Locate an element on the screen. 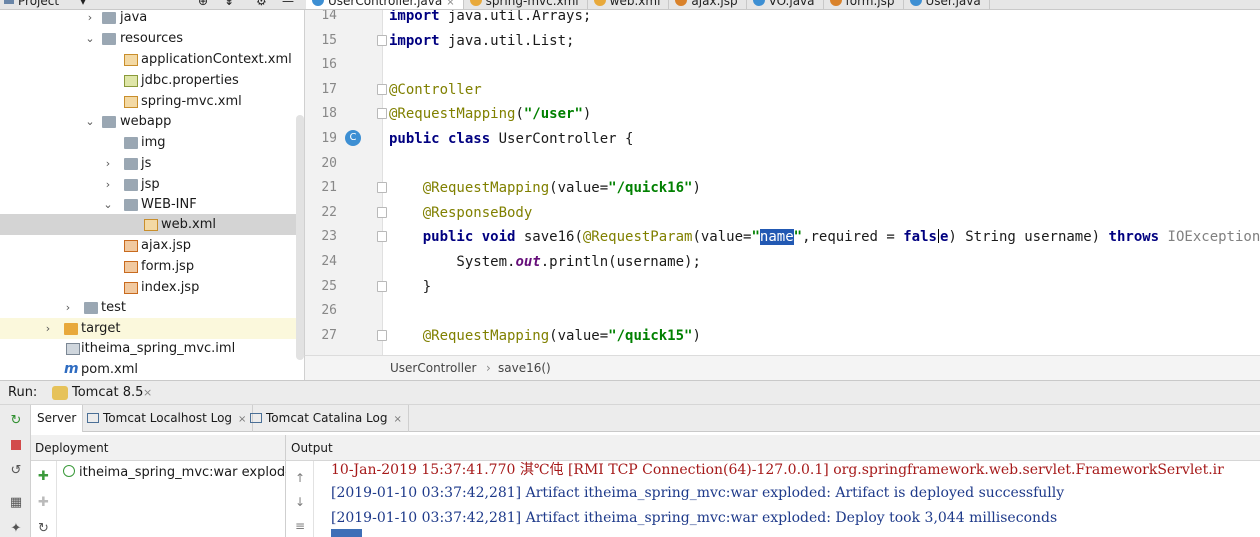 Image resolution: width=1260 pixels, height=537 pixels. tree-item-target: › target is located at coordinates (148, 328).